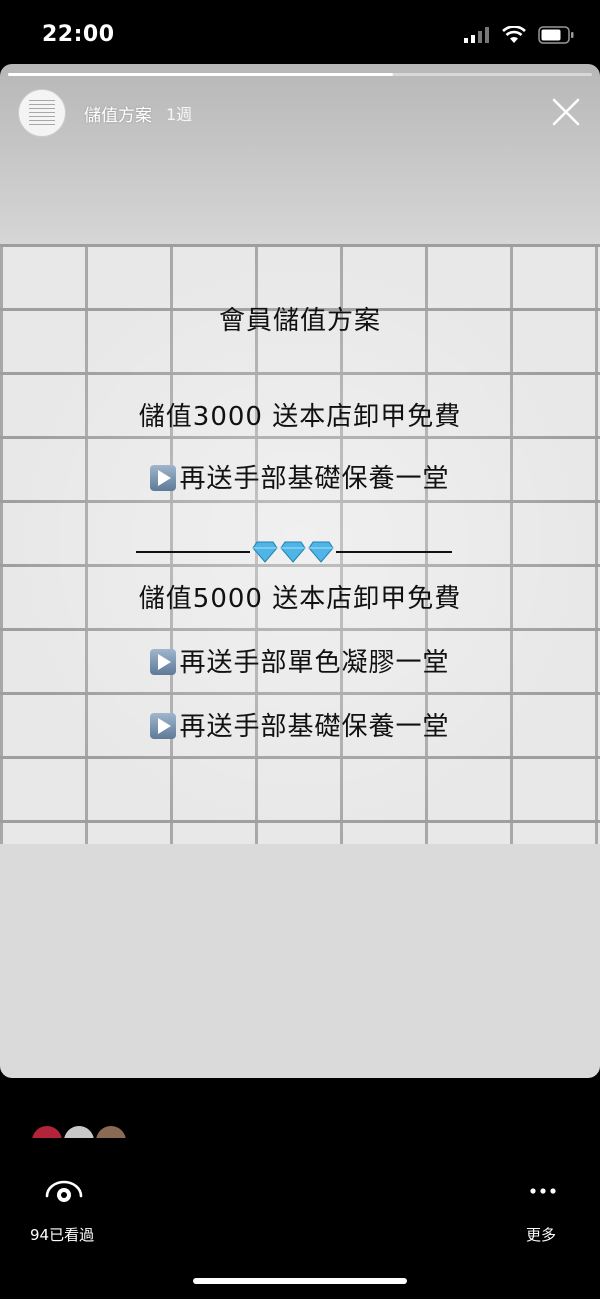 The width and height of the screenshot is (600, 1299). What do you see at coordinates (300, 1281) in the screenshot?
I see `home-indicator` at bounding box center [300, 1281].